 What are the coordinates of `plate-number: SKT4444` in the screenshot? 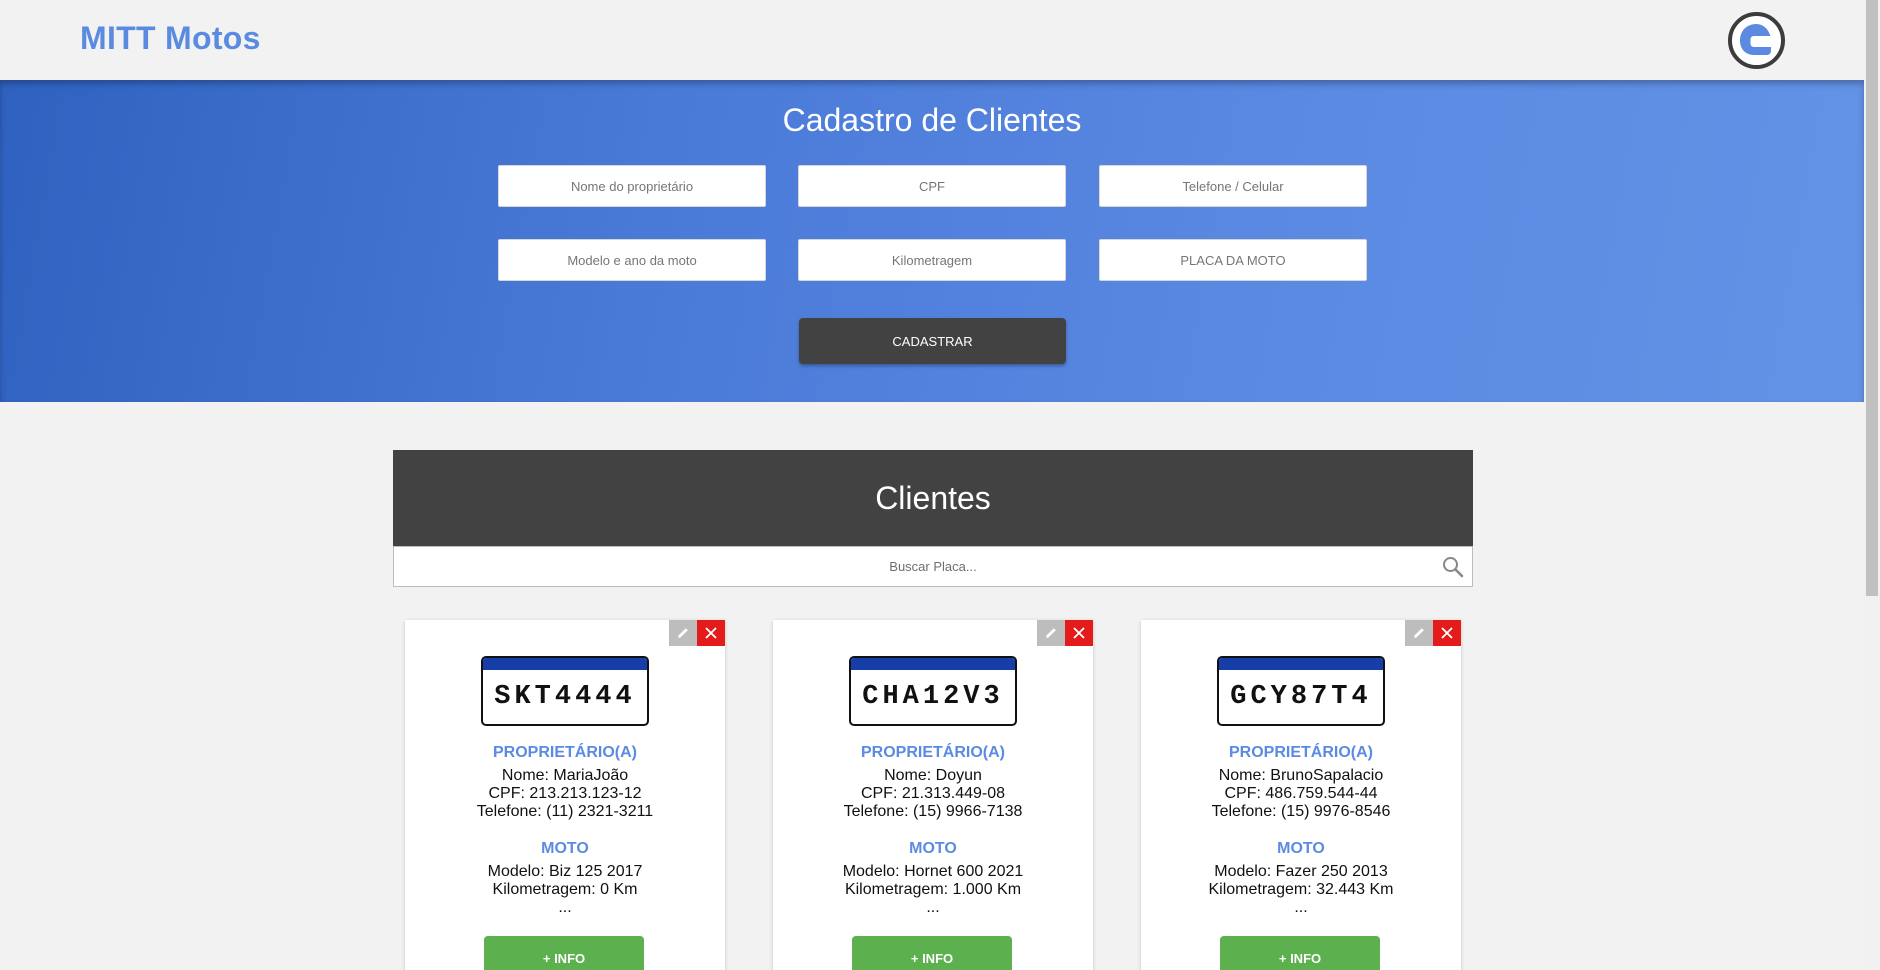 It's located at (565, 697).